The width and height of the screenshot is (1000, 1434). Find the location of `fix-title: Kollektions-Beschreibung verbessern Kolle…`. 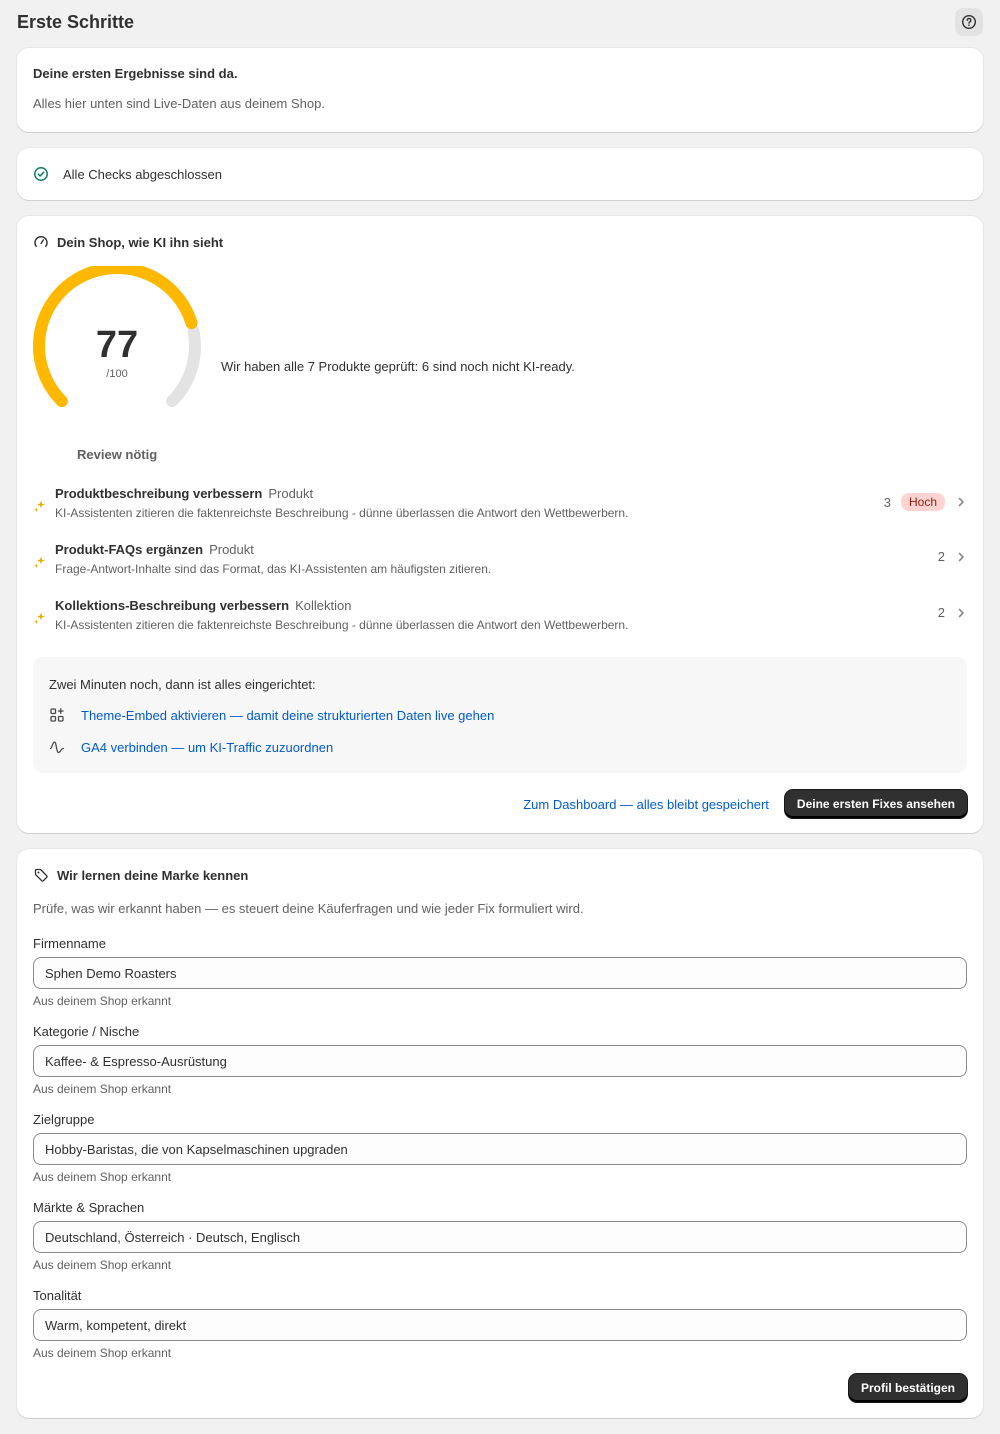

fix-title: Kollektions-Beschreibung verbessern Kolle… is located at coordinates (203, 605).